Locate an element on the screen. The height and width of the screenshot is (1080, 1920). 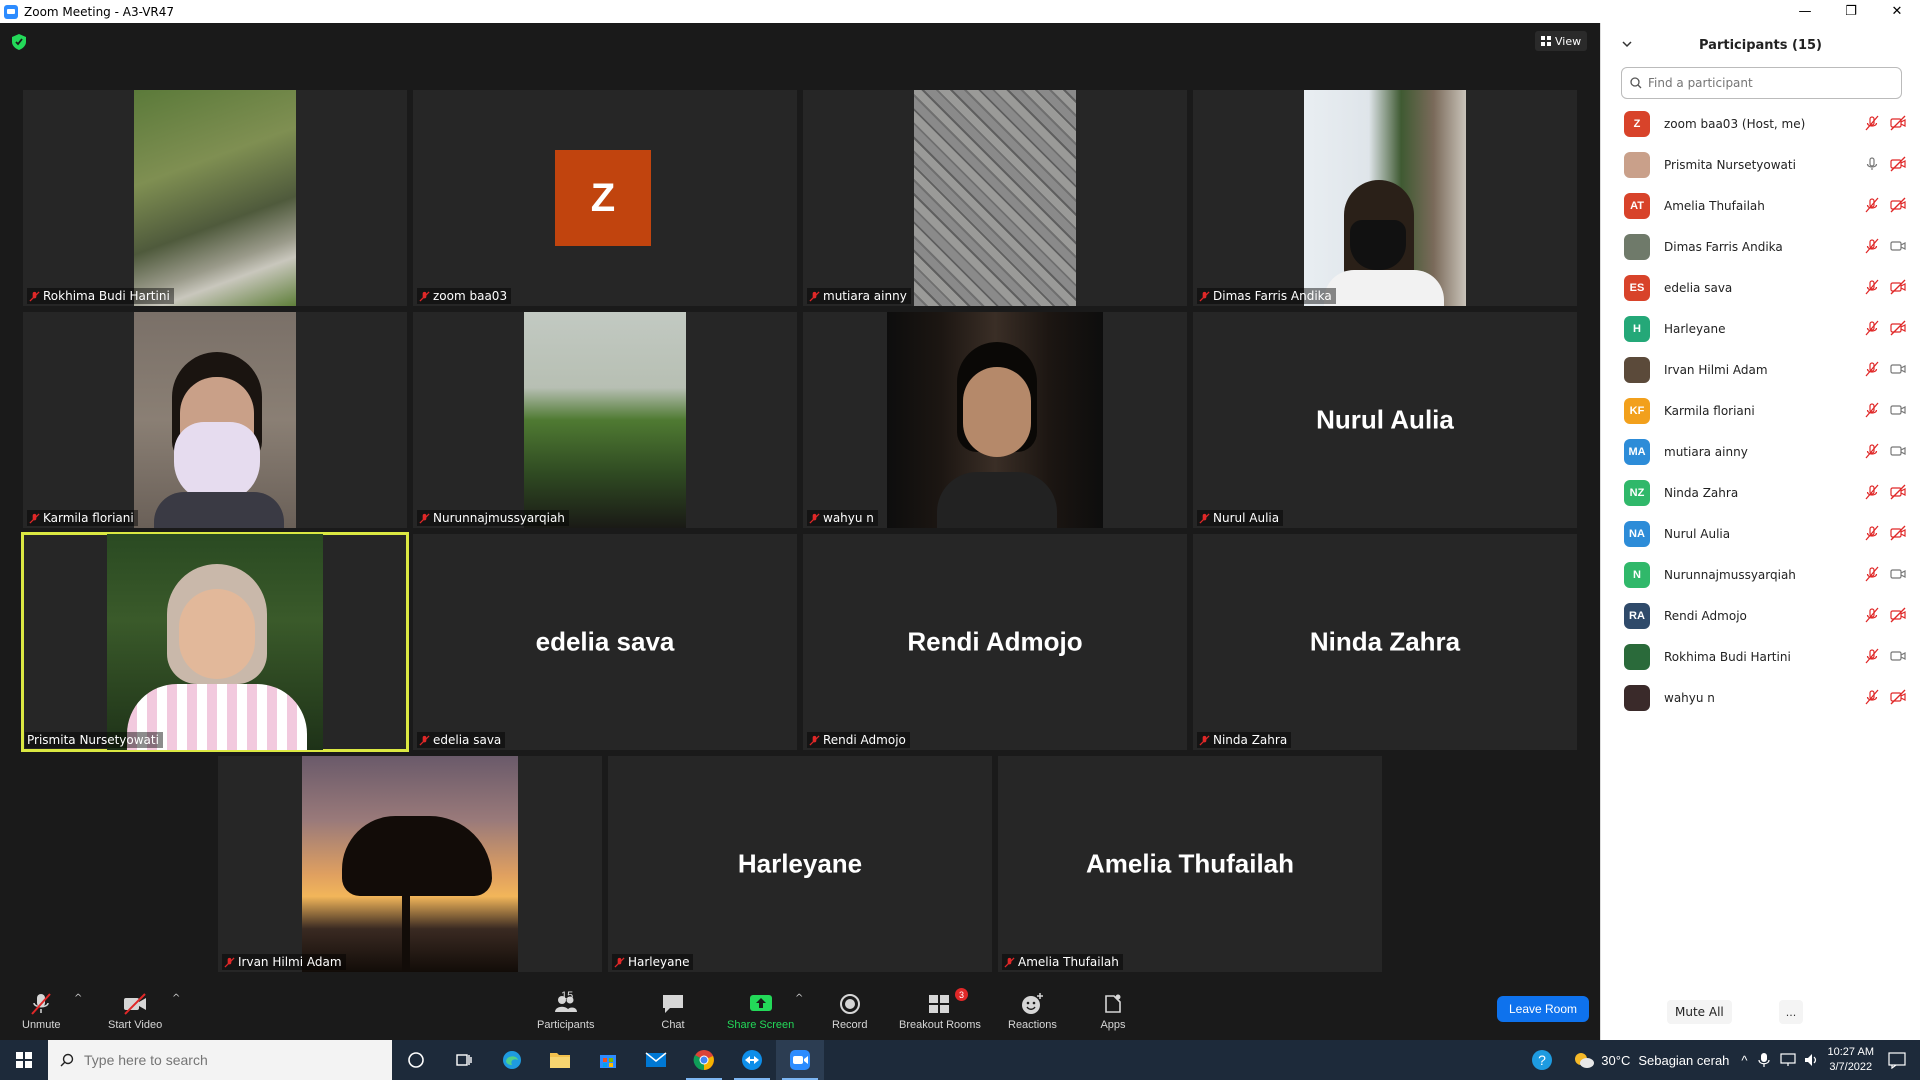
video-tile-active-speaker: Prismita Nursetyowati is located at coordinates (215, 642).